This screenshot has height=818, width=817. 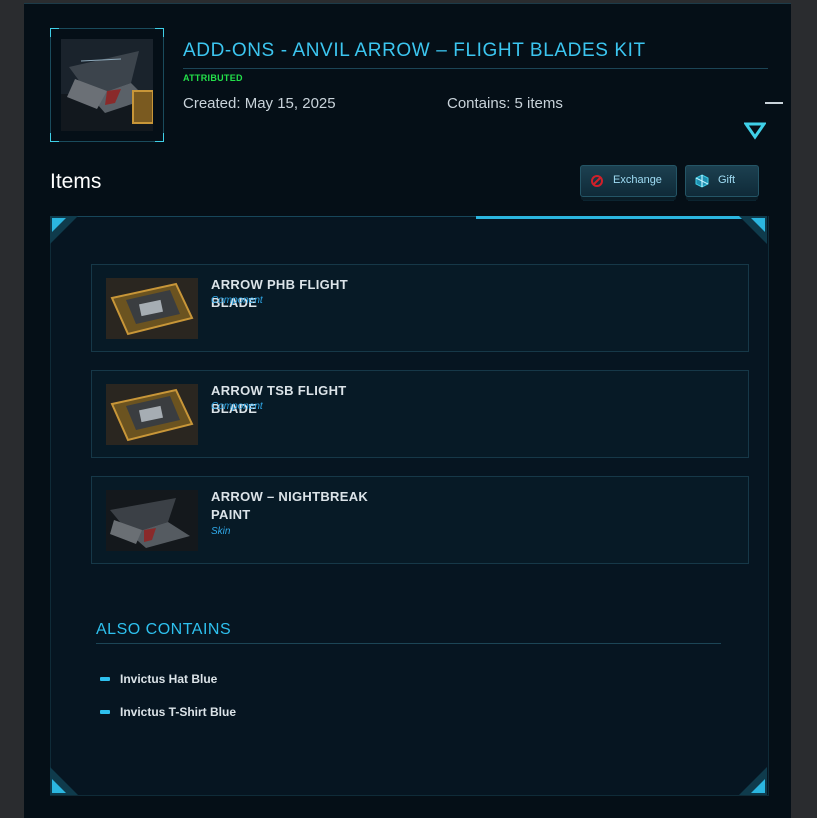 I want to click on also-contains-divider, so click(x=408, y=643).